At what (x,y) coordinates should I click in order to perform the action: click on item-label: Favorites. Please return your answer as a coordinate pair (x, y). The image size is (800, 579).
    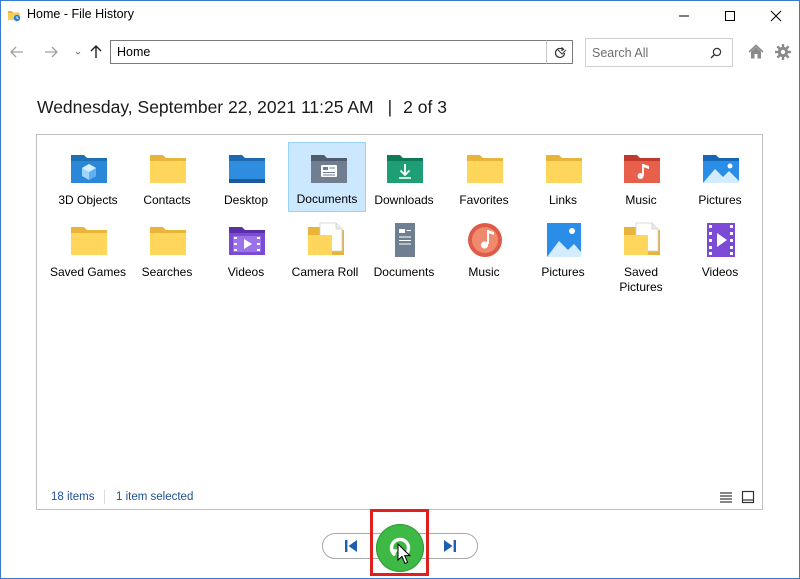
    Looking at the image, I should click on (484, 200).